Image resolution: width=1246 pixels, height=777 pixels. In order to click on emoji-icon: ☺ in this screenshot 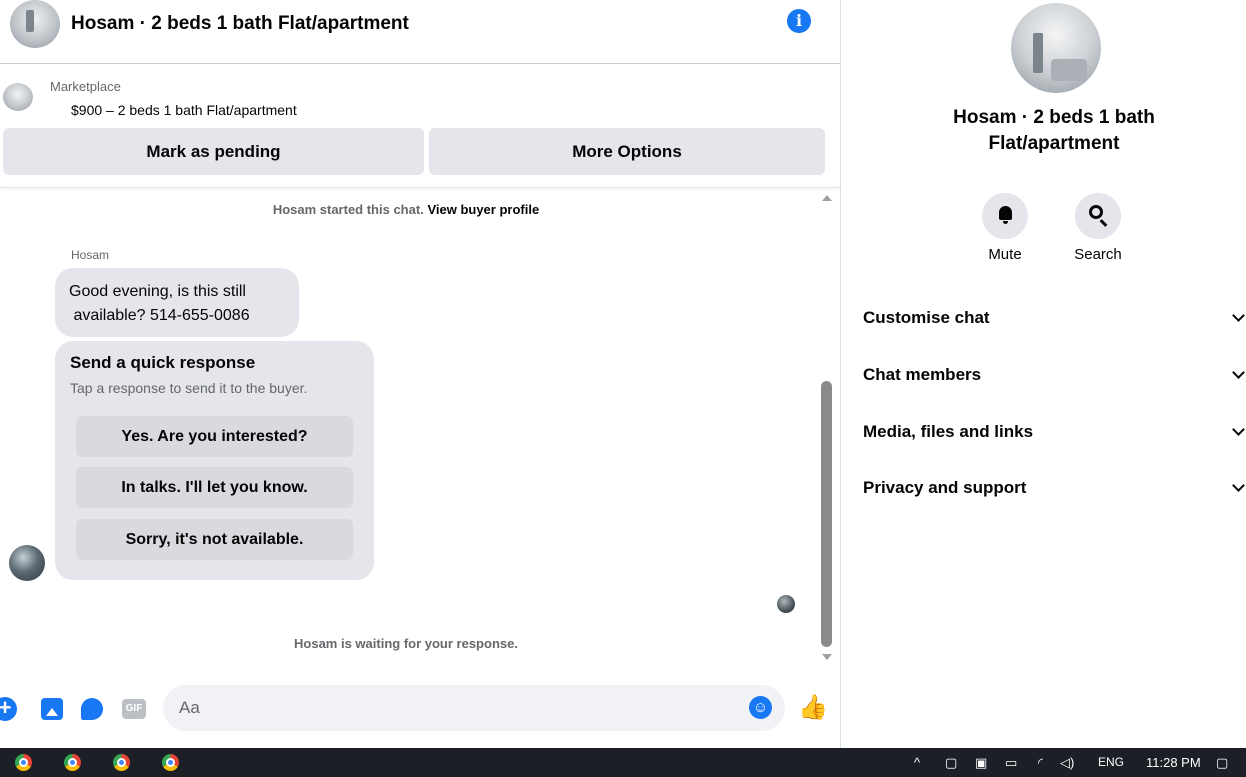, I will do `click(760, 707)`.